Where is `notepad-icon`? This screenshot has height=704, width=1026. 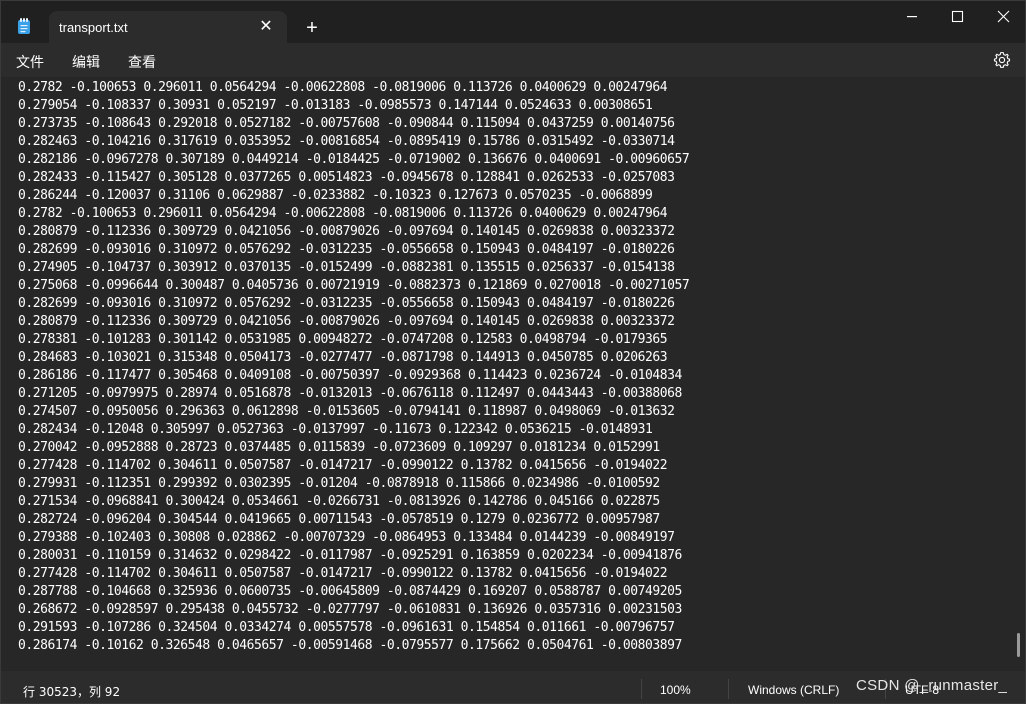 notepad-icon is located at coordinates (24, 26).